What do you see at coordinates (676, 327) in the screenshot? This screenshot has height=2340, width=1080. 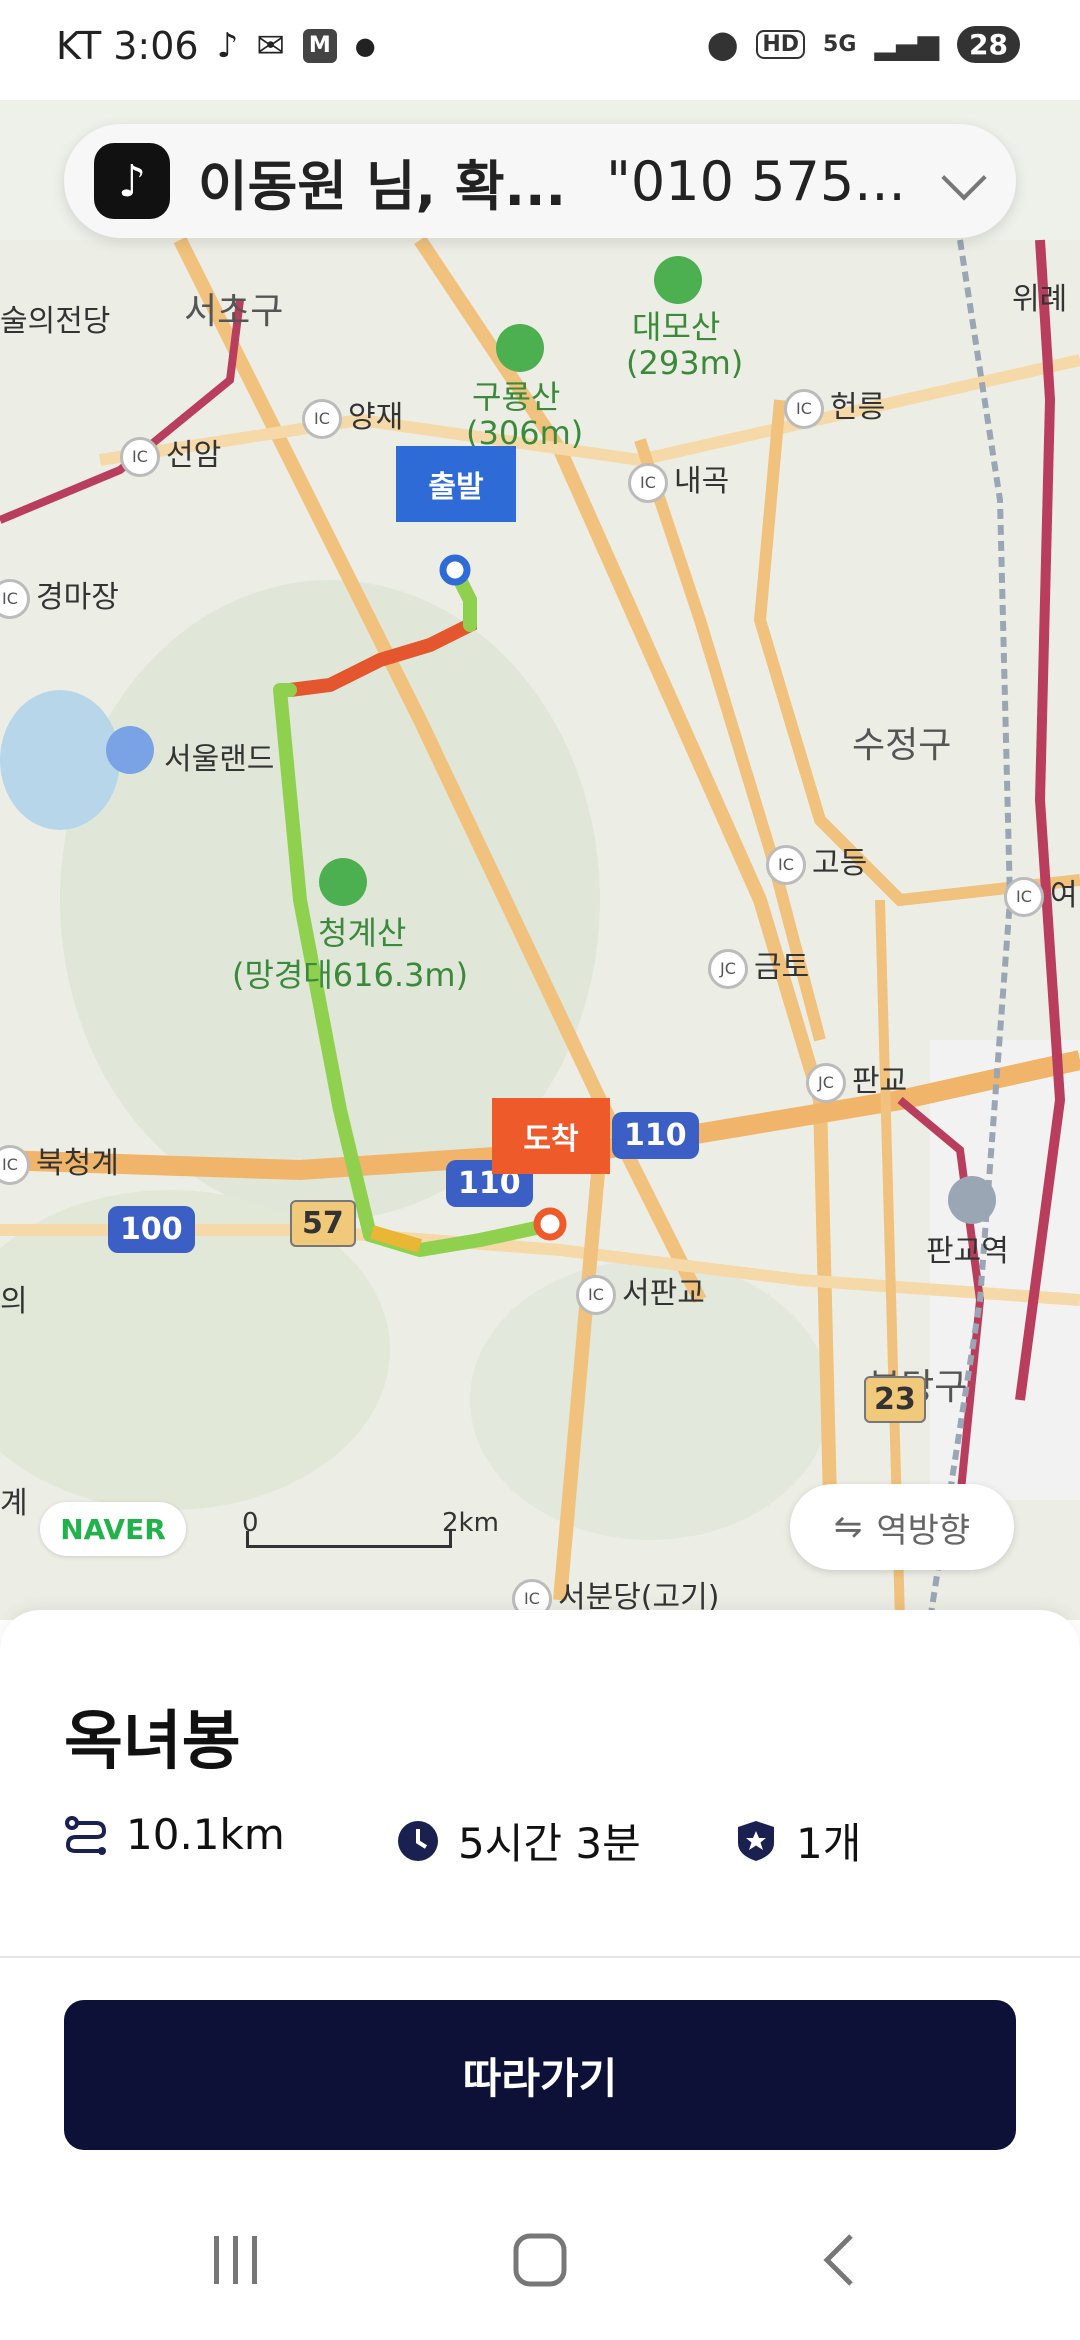 I see `label-daemo: 대모산` at bounding box center [676, 327].